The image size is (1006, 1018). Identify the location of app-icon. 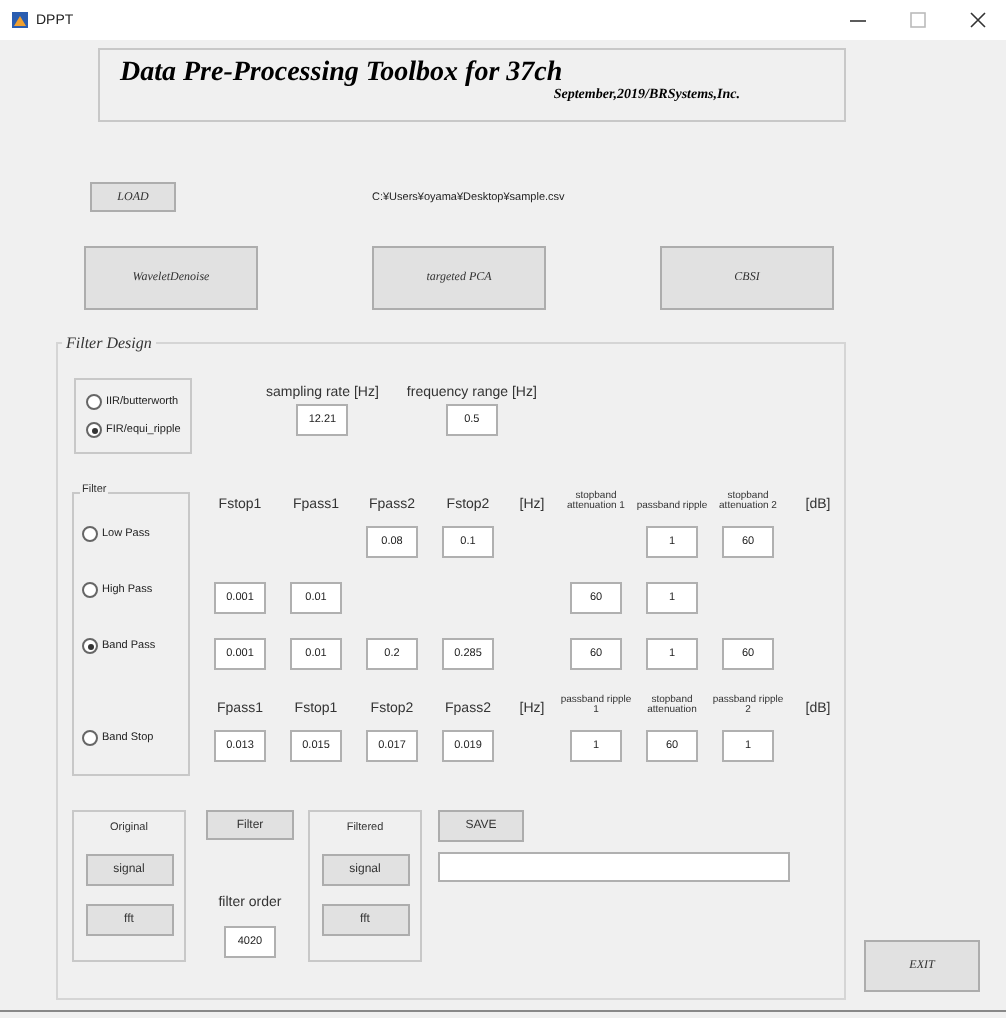
(20, 20).